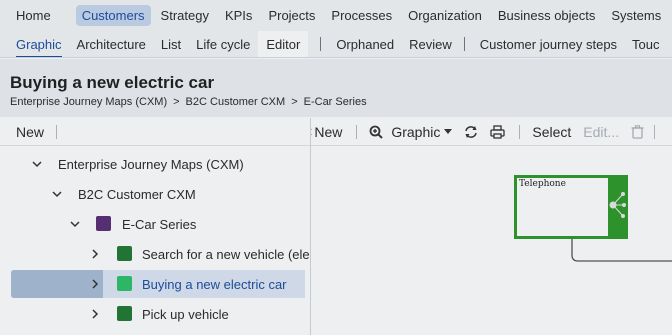 The height and width of the screenshot is (335, 672). What do you see at coordinates (223, 44) in the screenshot?
I see `tab-life-cycle: Life cycle` at bounding box center [223, 44].